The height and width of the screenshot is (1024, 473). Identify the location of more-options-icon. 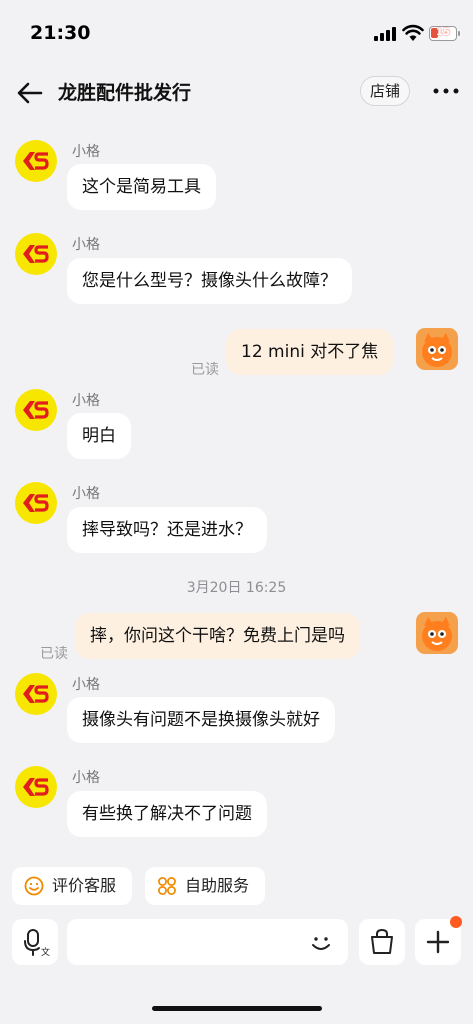
(446, 91).